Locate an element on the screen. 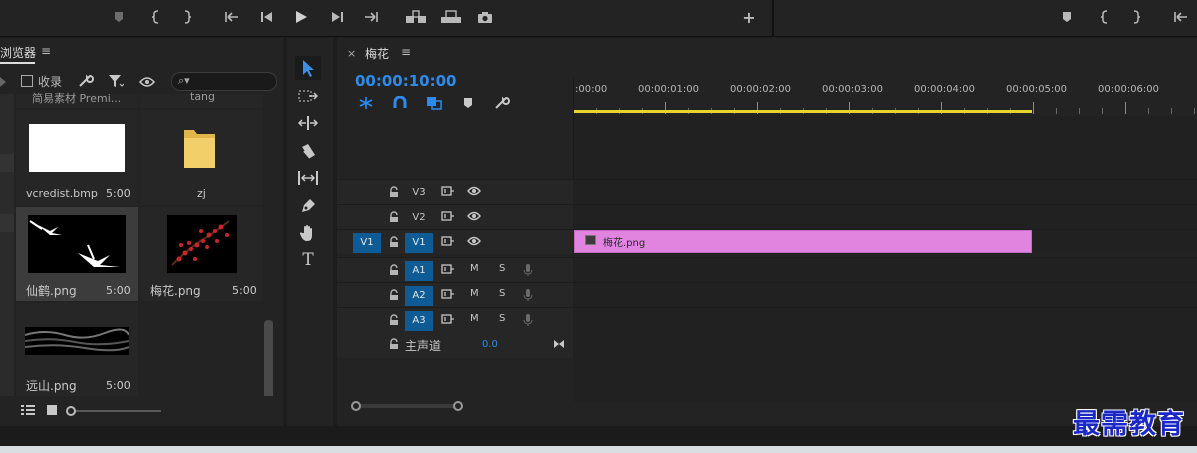 Image resolution: width=1197 pixels, height=453 pixels. work-area-bar is located at coordinates (802, 111).